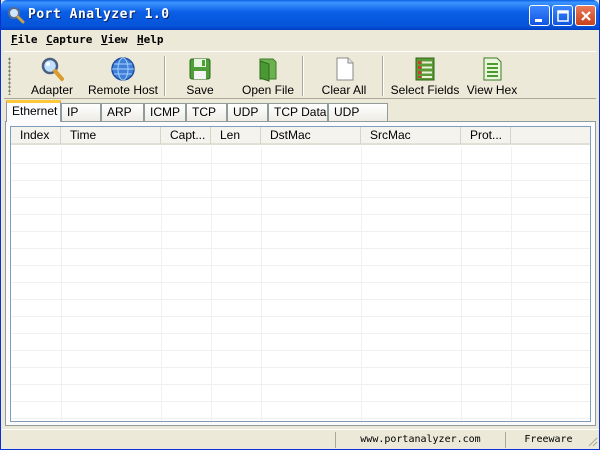 The width and height of the screenshot is (600, 450). What do you see at coordinates (111, 135) in the screenshot?
I see `column-header-time: Time` at bounding box center [111, 135].